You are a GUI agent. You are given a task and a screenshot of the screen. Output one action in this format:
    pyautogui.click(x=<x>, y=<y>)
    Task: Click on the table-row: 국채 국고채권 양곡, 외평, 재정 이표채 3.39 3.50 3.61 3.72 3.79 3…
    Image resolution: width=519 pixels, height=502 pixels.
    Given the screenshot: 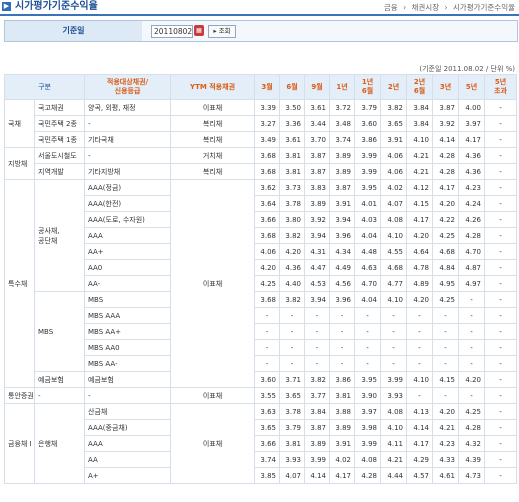 What is the action you would take?
    pyautogui.click(x=261, y=123)
    